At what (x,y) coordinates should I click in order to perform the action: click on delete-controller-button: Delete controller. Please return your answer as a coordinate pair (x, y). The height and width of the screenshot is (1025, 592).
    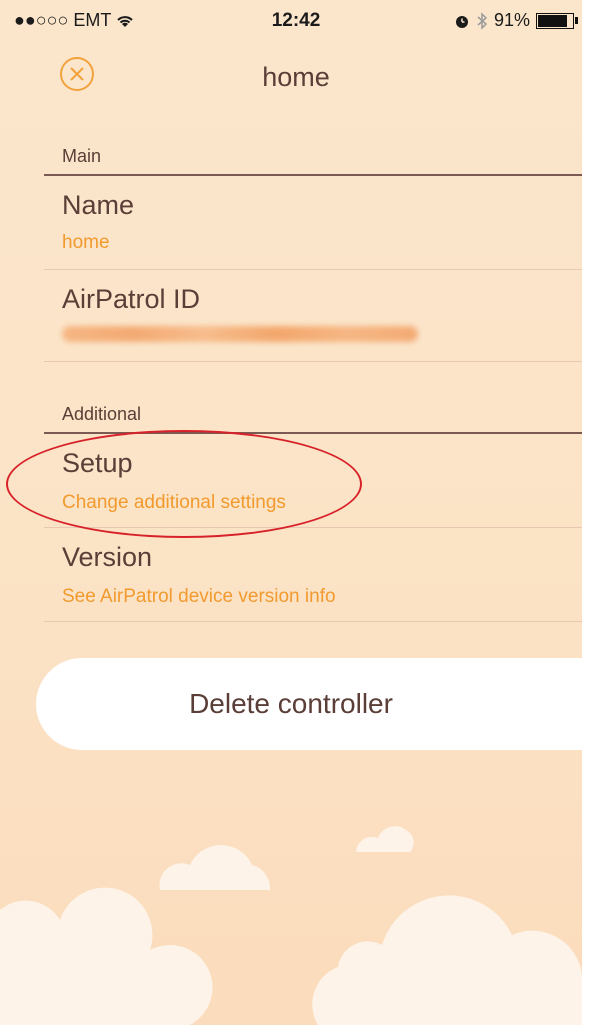
    Looking at the image, I should click on (314, 704).